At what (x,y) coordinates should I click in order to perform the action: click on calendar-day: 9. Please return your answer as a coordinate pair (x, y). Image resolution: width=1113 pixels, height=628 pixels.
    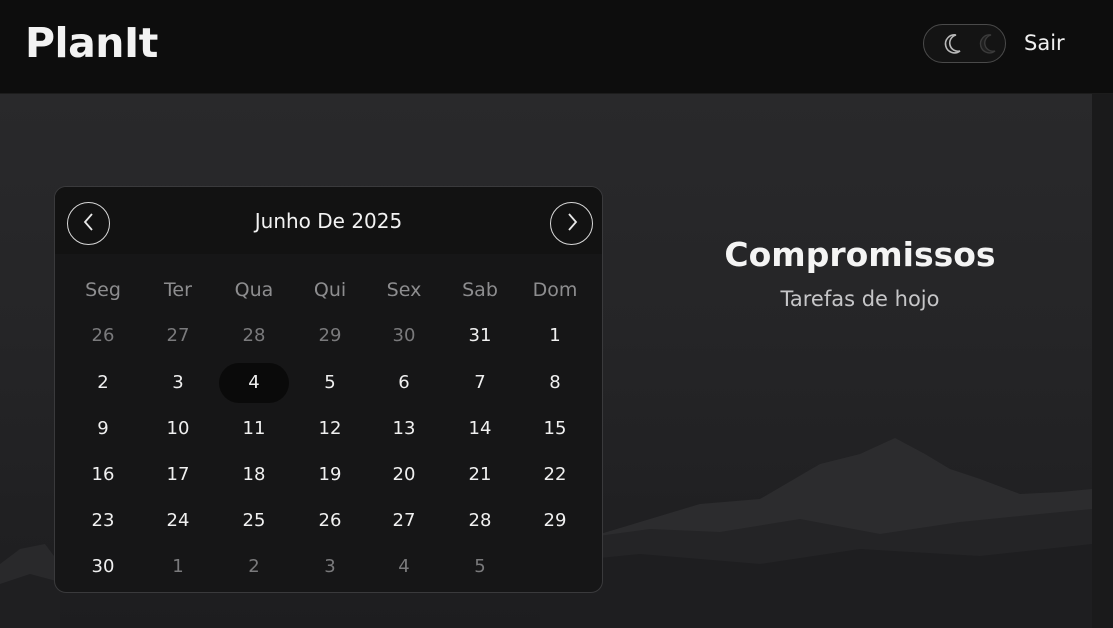
    Looking at the image, I should click on (103, 429).